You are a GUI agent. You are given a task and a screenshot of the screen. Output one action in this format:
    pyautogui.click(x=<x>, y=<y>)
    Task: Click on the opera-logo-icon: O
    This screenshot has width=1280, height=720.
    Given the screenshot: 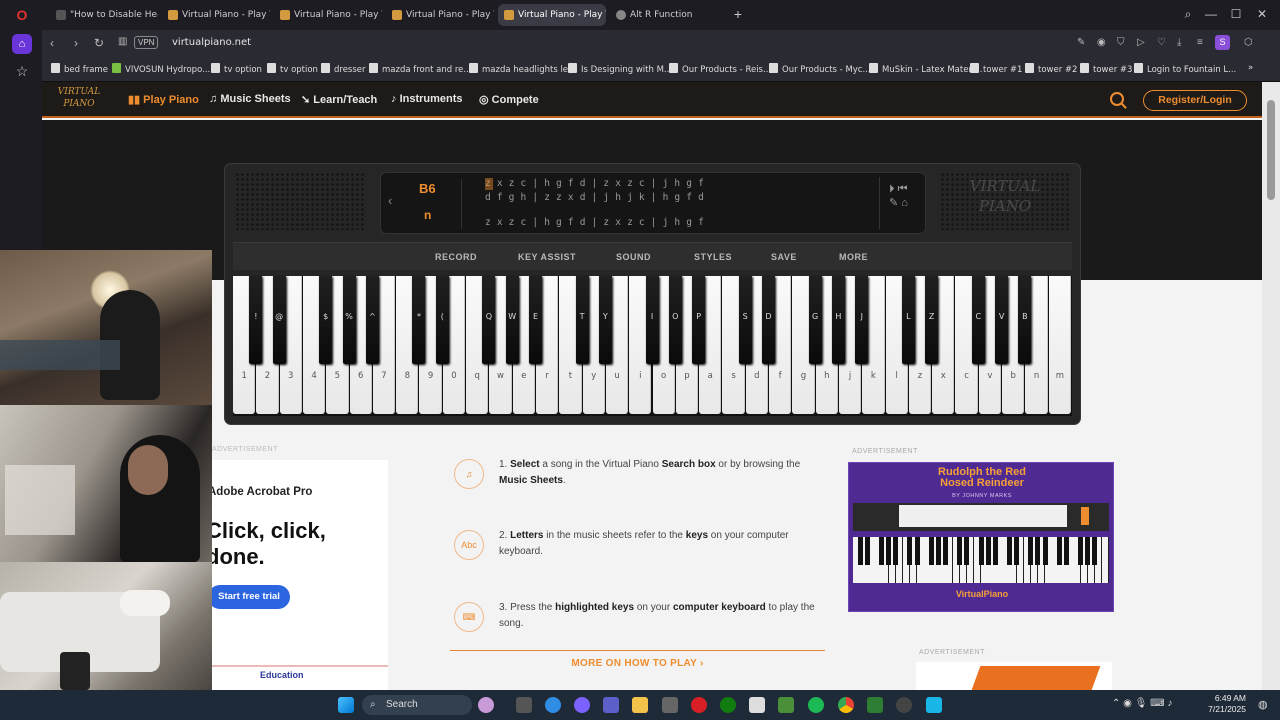 What is the action you would take?
    pyautogui.click(x=22, y=15)
    